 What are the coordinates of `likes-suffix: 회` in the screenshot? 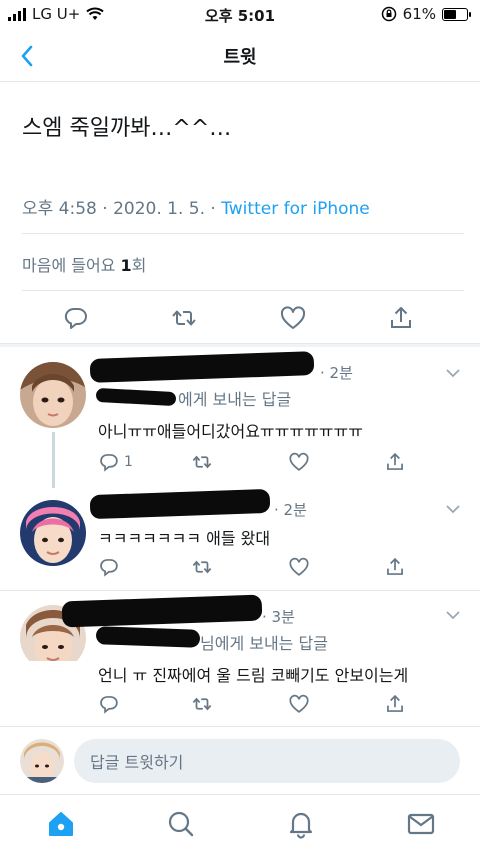 It's located at (139, 265).